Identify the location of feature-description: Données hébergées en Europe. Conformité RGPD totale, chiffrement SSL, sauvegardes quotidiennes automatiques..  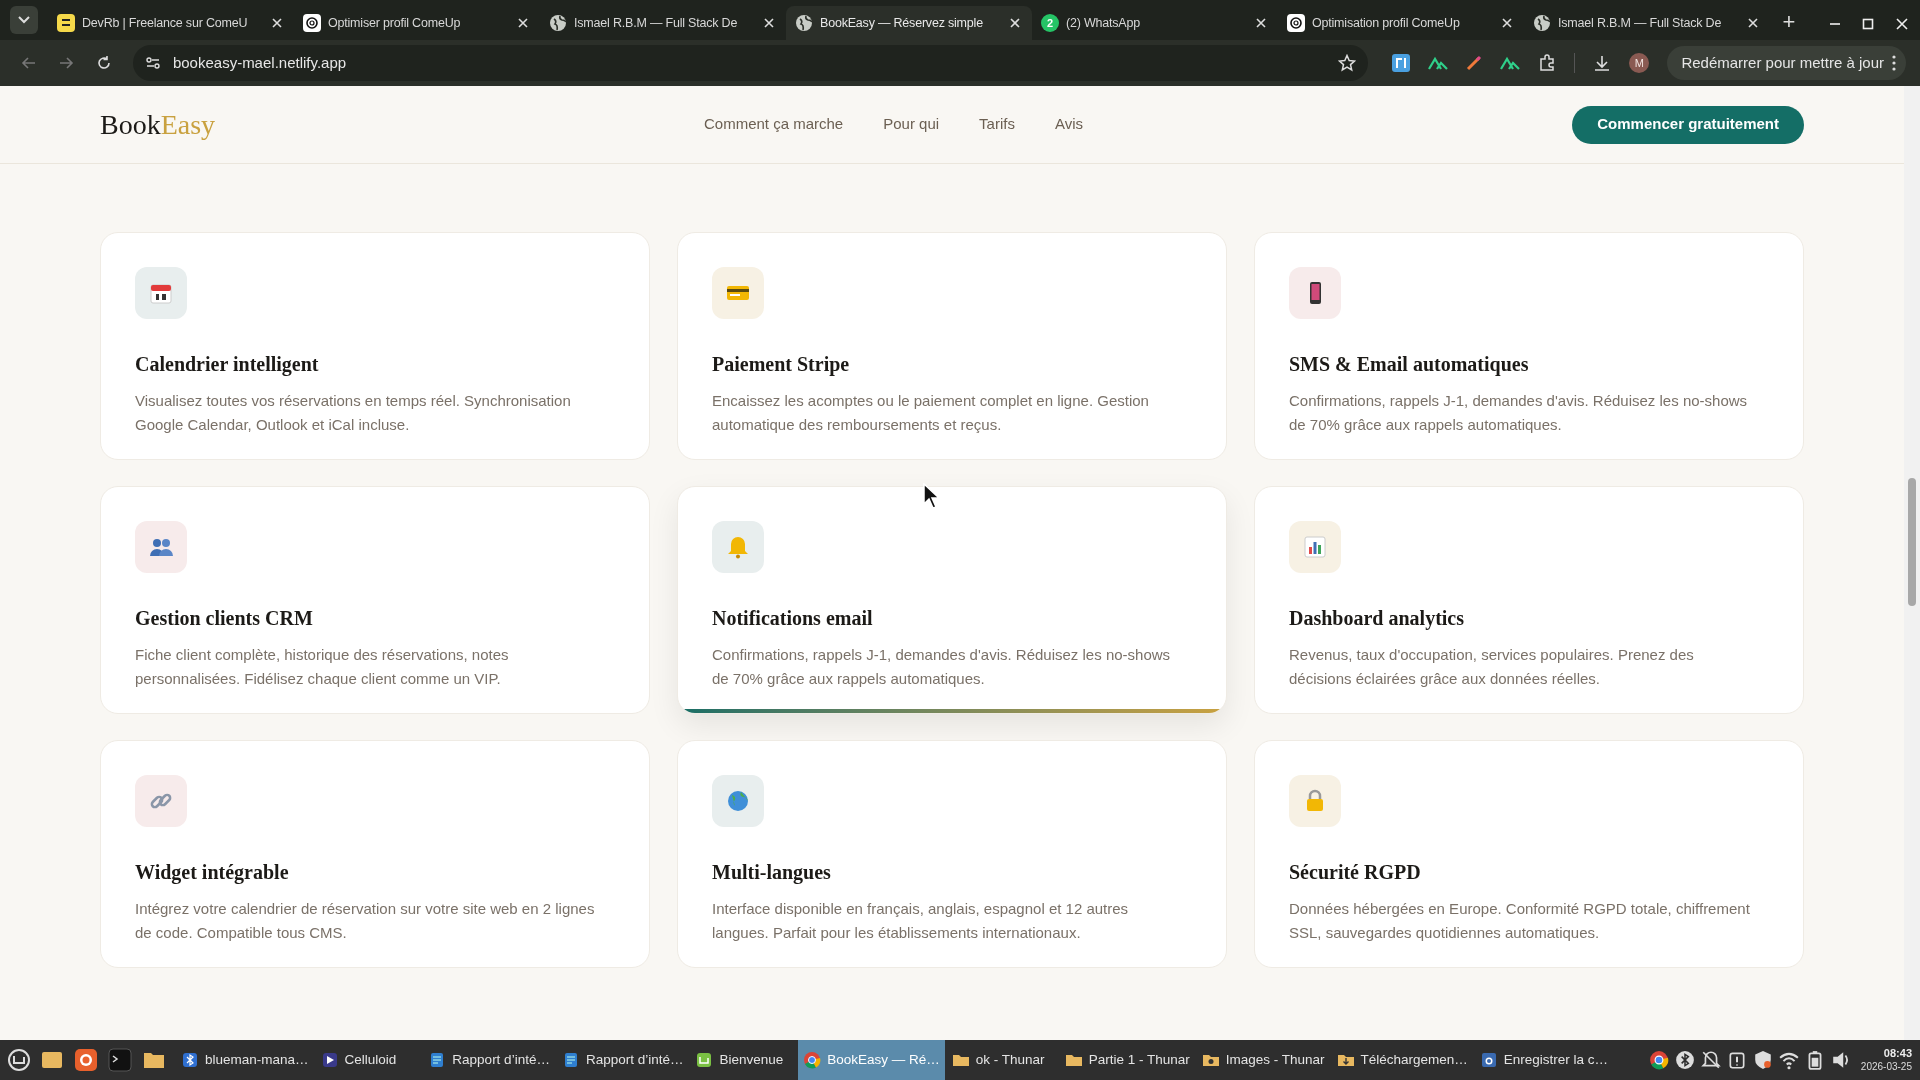
(1520, 921).